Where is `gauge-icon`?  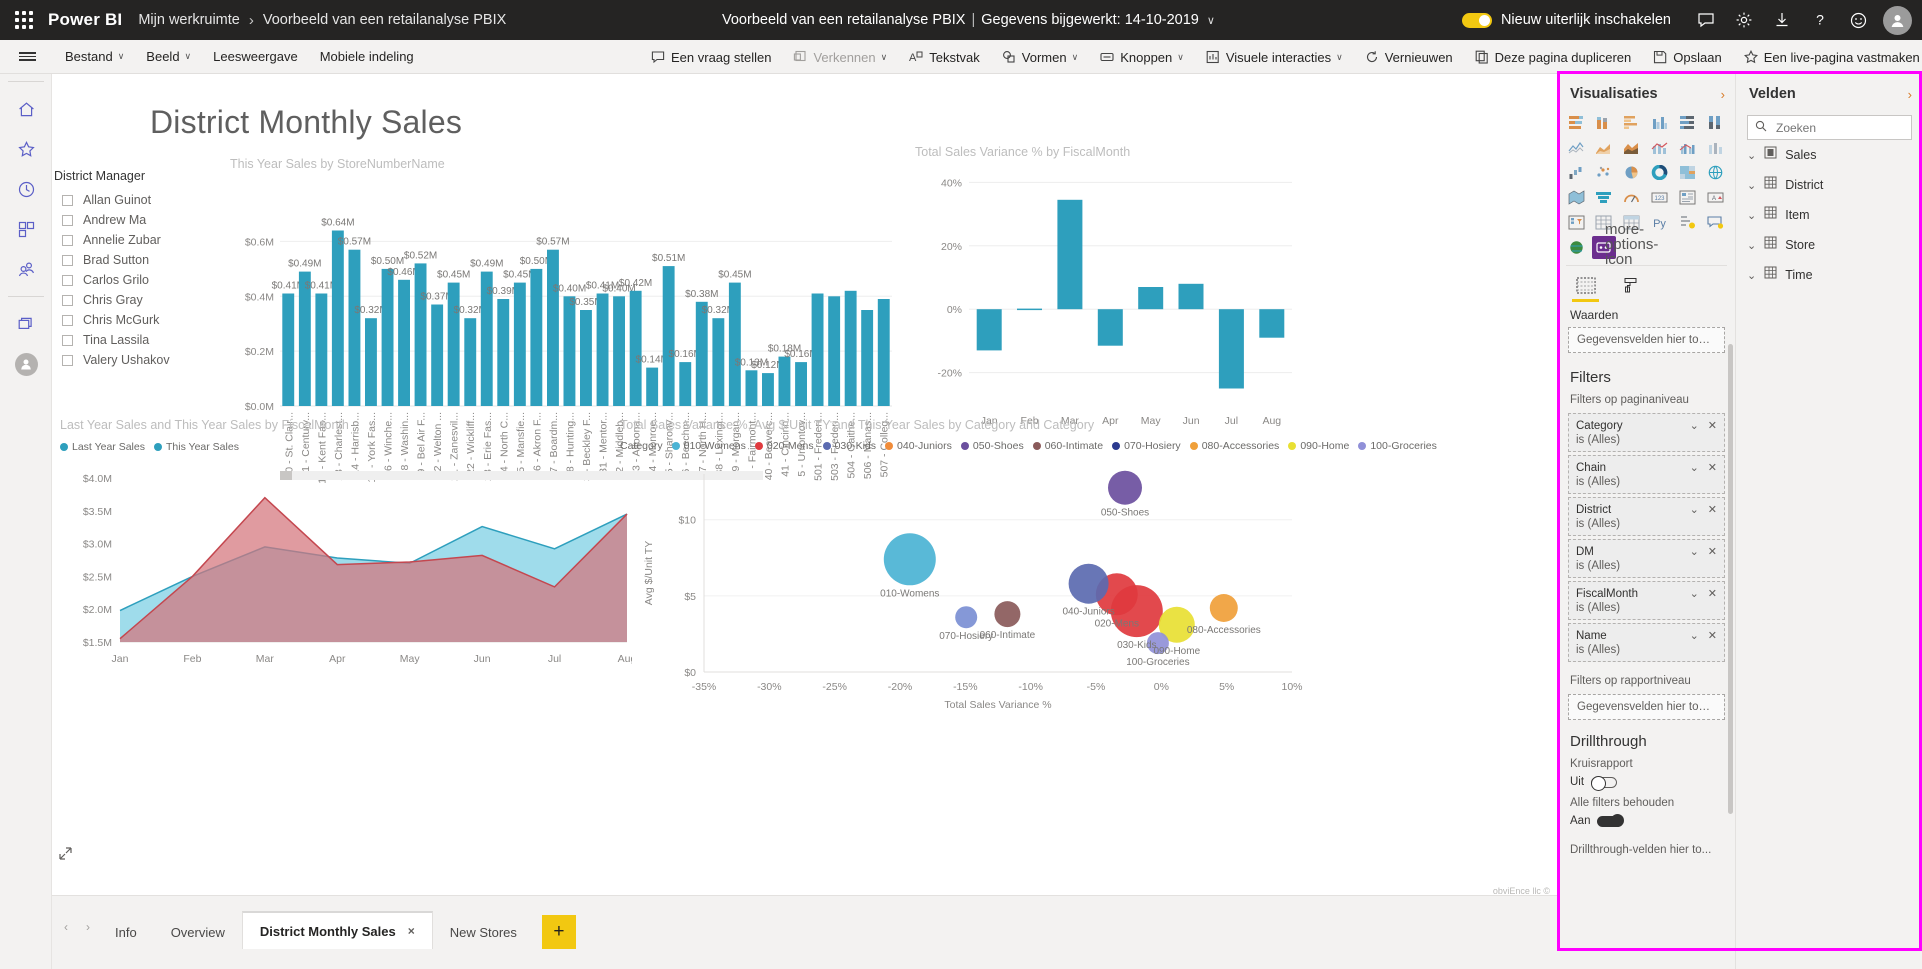
gauge-icon is located at coordinates (1632, 197).